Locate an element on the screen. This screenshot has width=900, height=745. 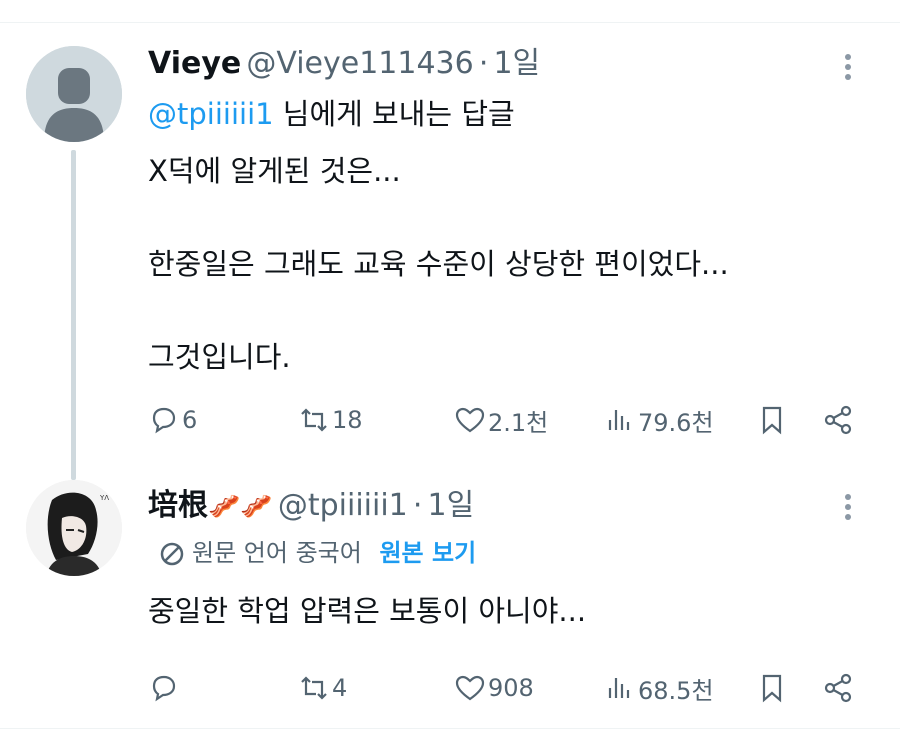
post1-header: Vieye @Vieye111436 · 1일 is located at coordinates (344, 64).